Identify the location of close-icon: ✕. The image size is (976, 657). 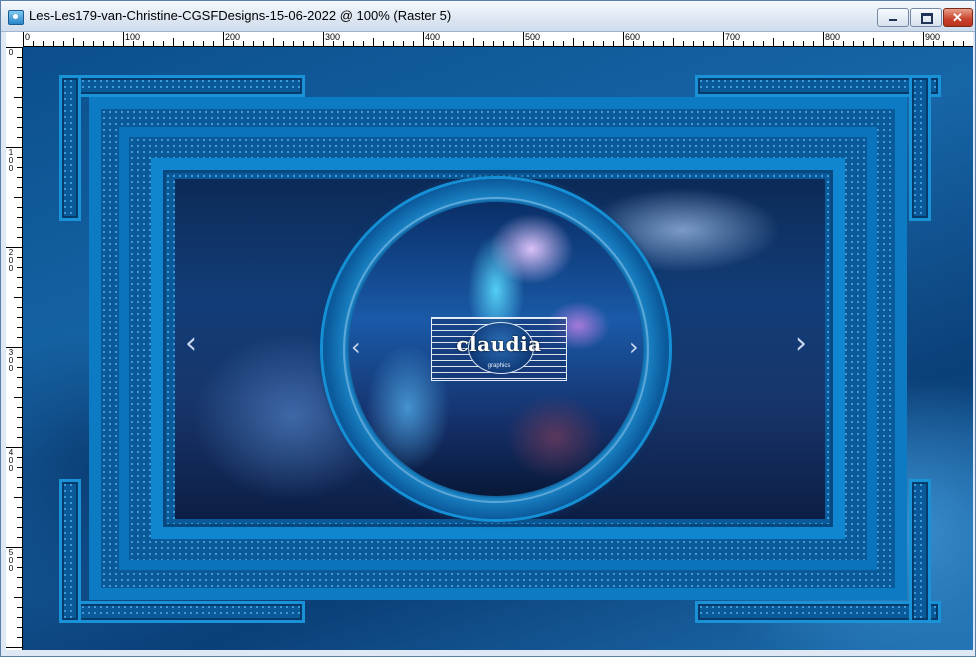
(957, 17).